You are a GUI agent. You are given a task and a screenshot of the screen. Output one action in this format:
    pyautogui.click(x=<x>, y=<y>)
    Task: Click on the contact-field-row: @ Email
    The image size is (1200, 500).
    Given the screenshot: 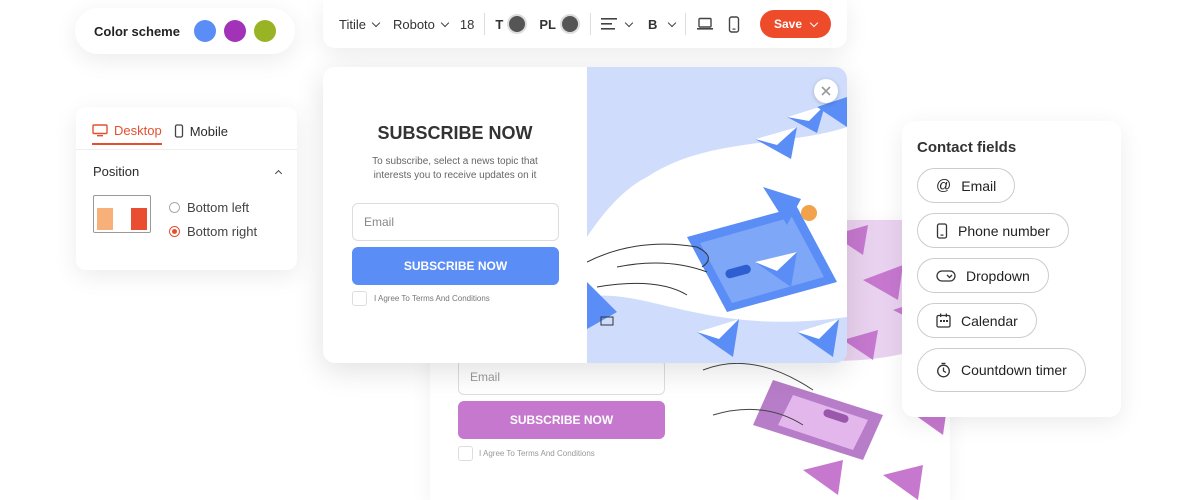 What is the action you would take?
    pyautogui.click(x=1011, y=190)
    